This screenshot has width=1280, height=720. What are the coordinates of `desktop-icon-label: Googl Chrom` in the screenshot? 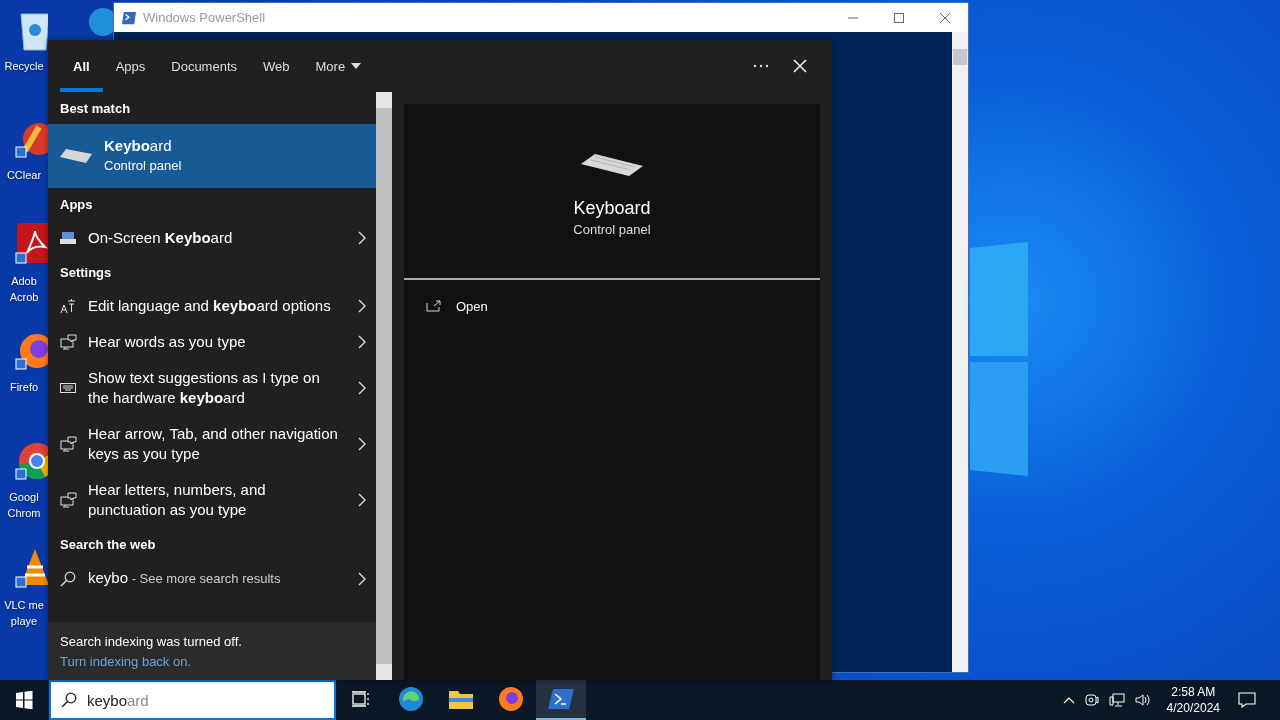 It's located at (23, 505).